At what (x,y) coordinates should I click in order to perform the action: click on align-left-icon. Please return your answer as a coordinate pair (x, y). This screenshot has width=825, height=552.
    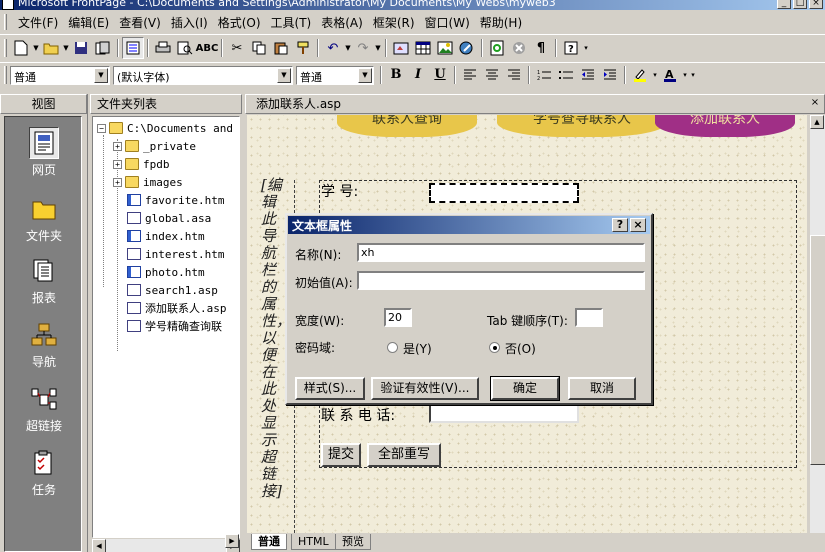
    Looking at the image, I should click on (470, 75).